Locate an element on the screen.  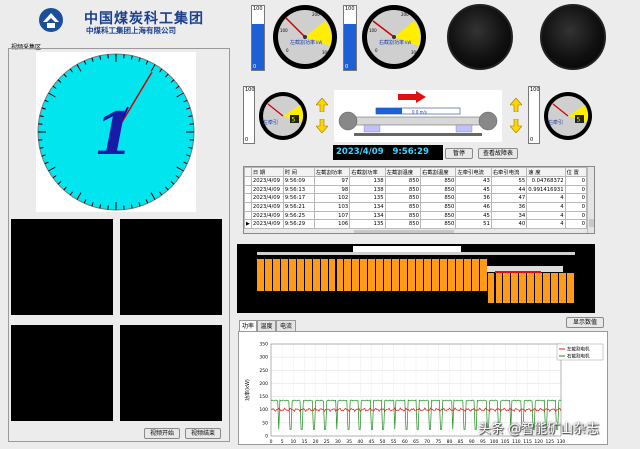
y-tick-label: 100 is located at coordinates (263, 410).